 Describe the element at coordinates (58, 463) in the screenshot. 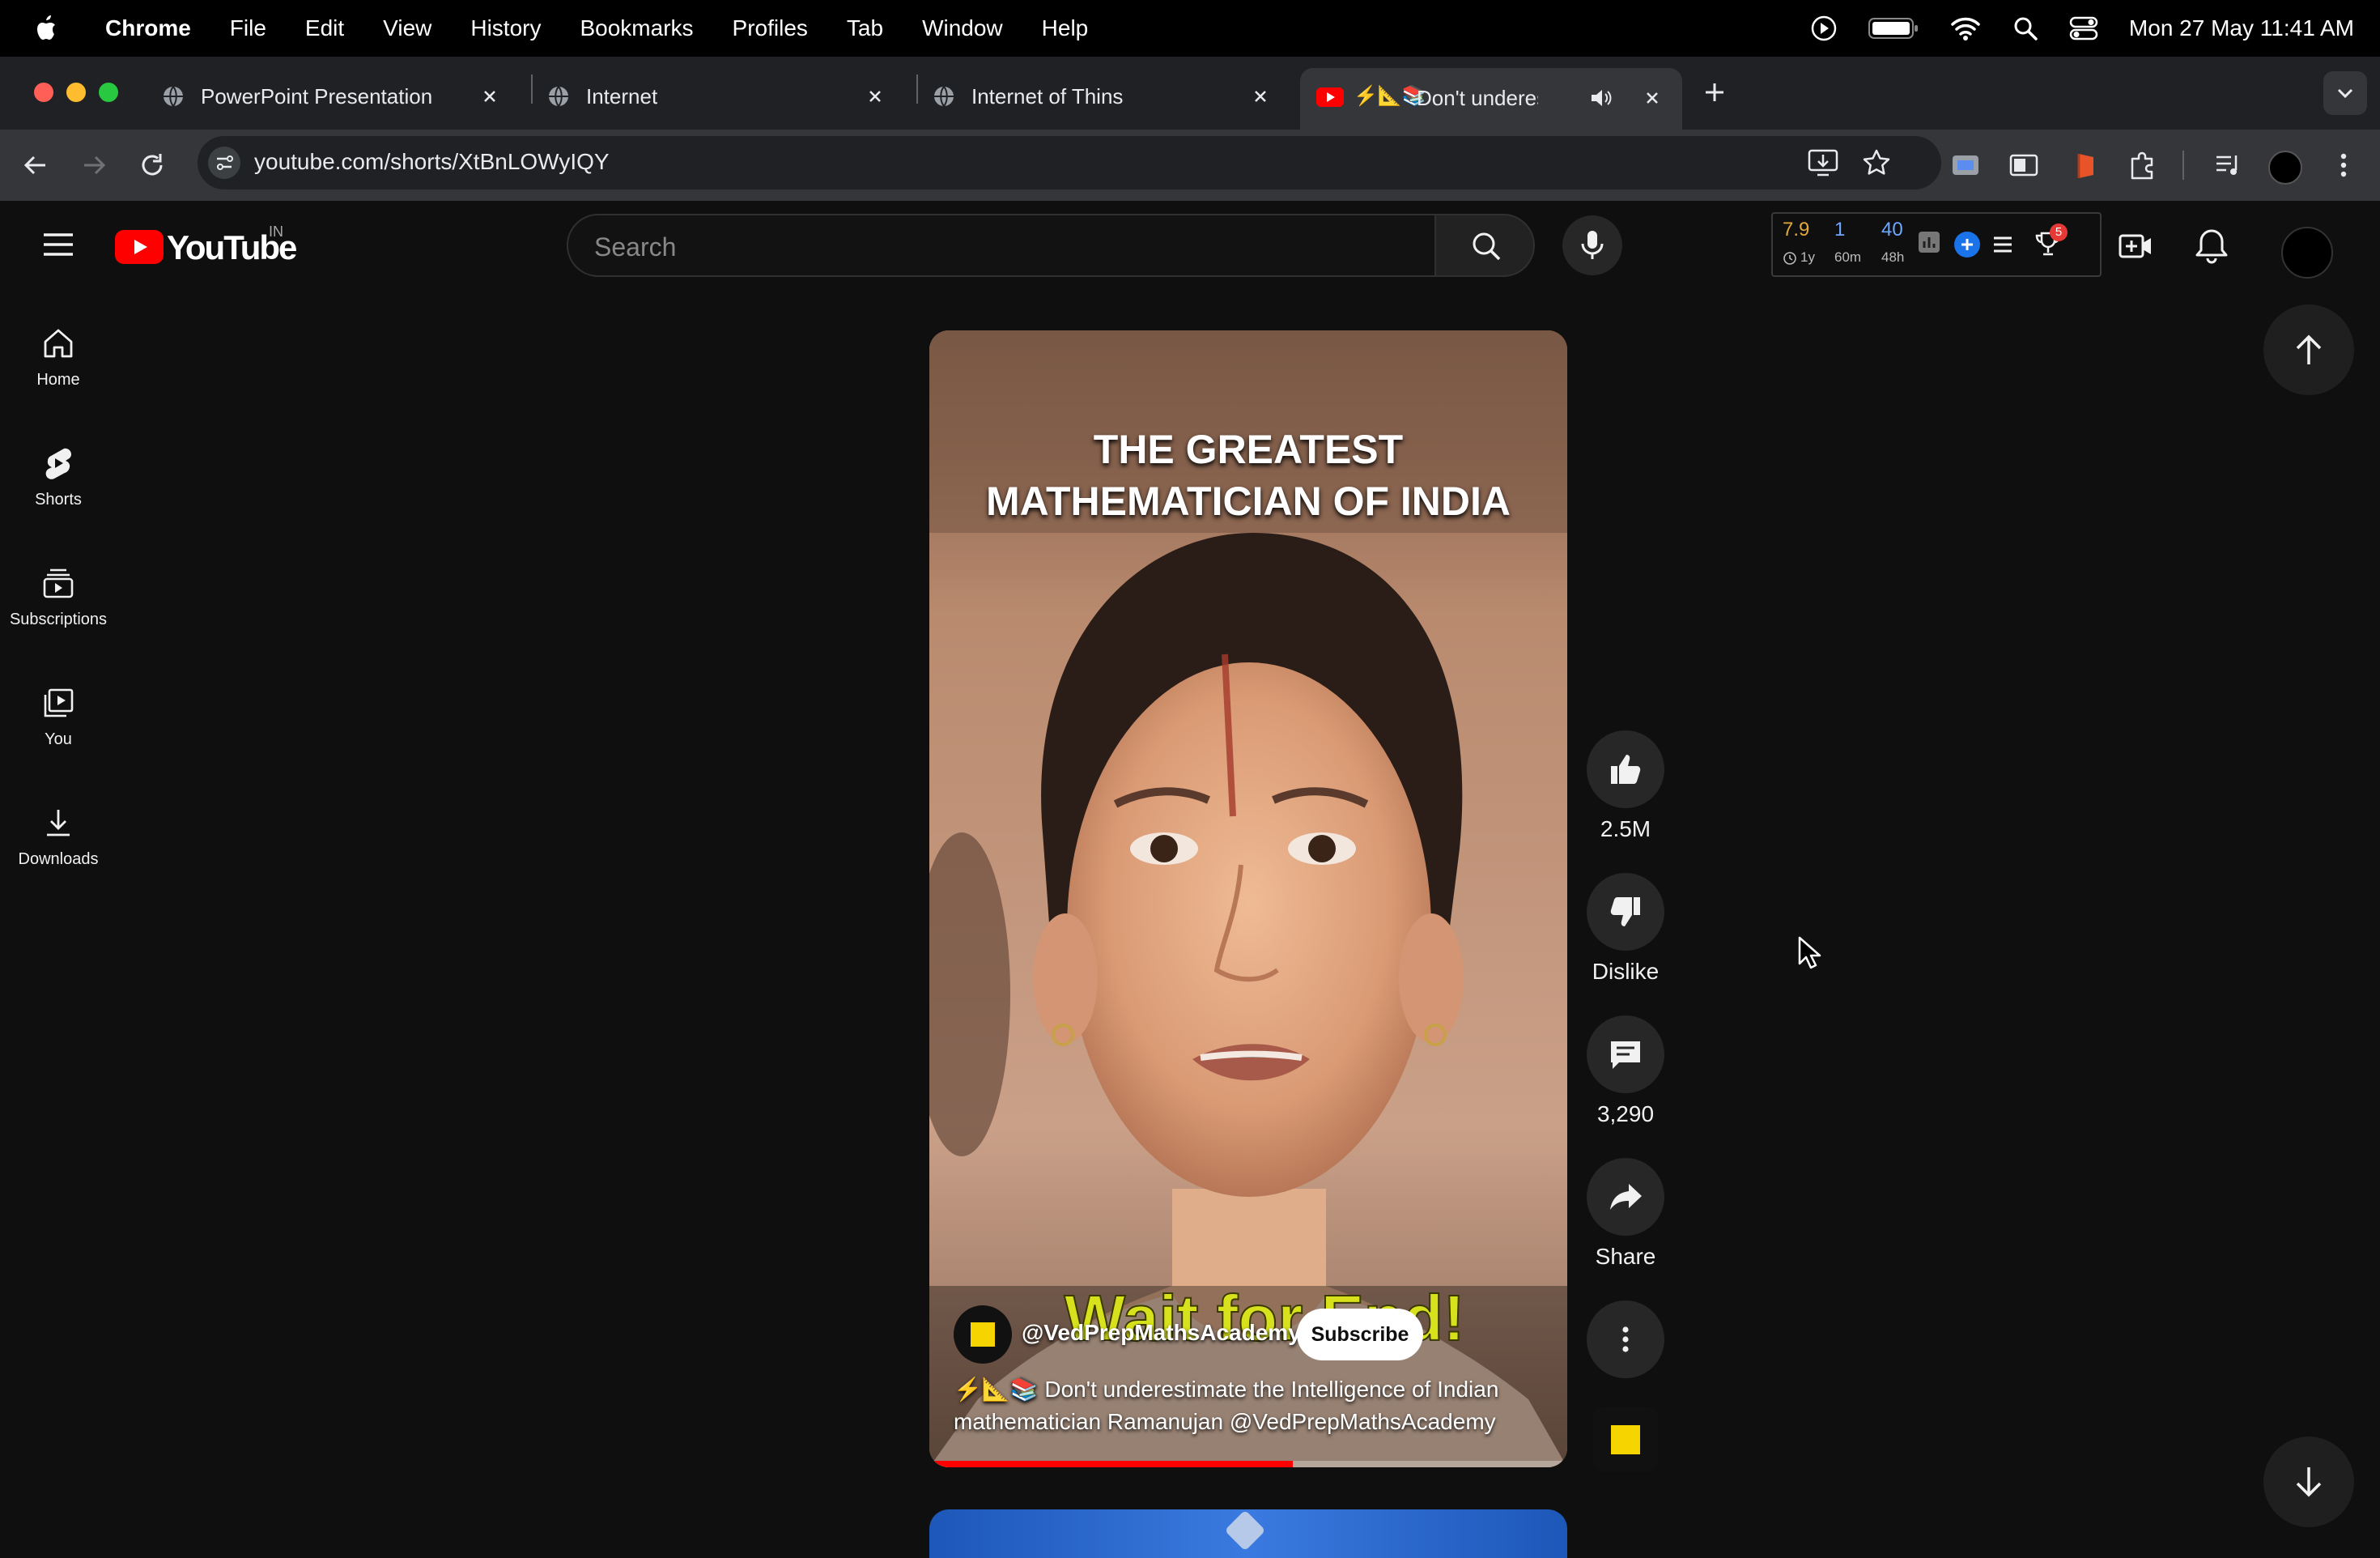

I see `shorts-icon` at that location.